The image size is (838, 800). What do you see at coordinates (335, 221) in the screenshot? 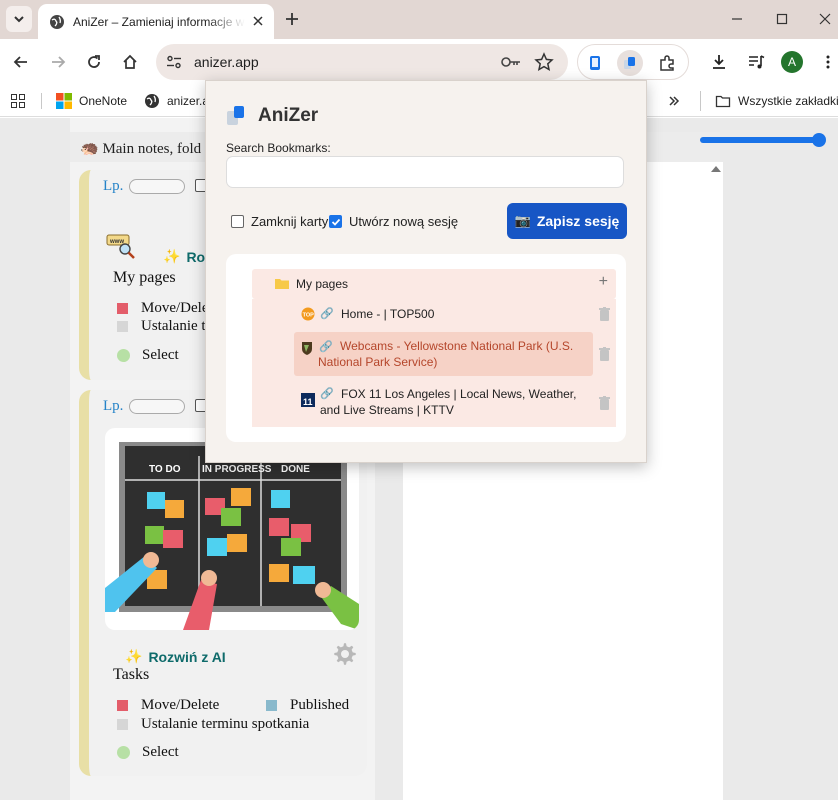
I see `checkbox-checked` at bounding box center [335, 221].